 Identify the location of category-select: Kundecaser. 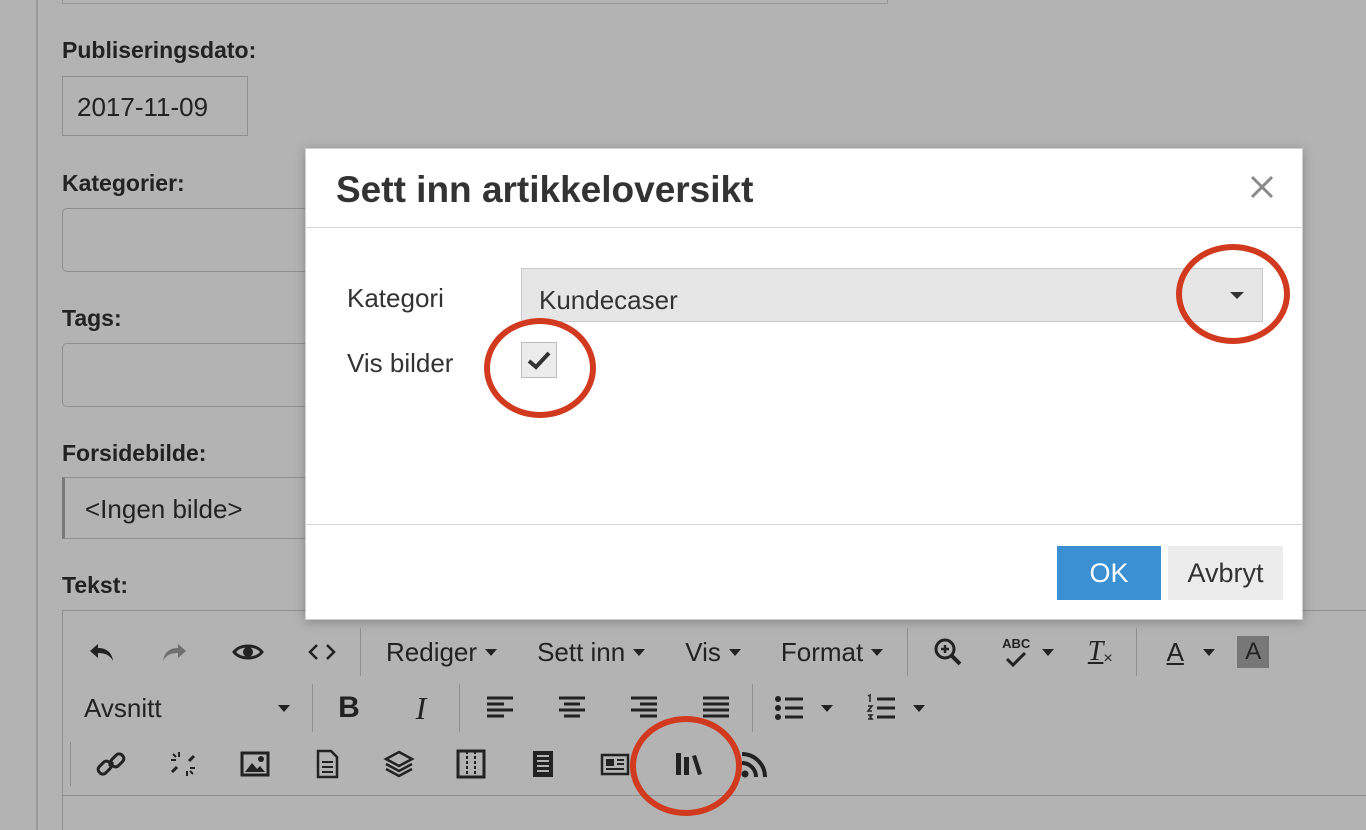
(892, 295).